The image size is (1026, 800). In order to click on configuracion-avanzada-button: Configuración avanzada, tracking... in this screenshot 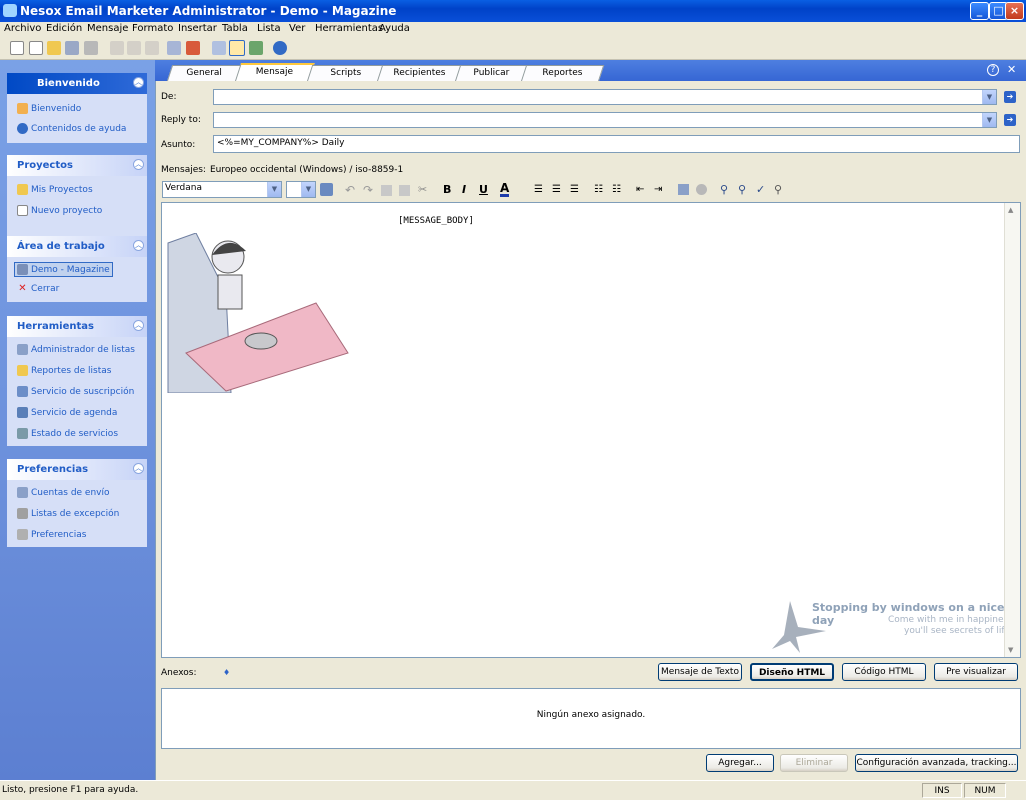, I will do `click(936, 763)`.